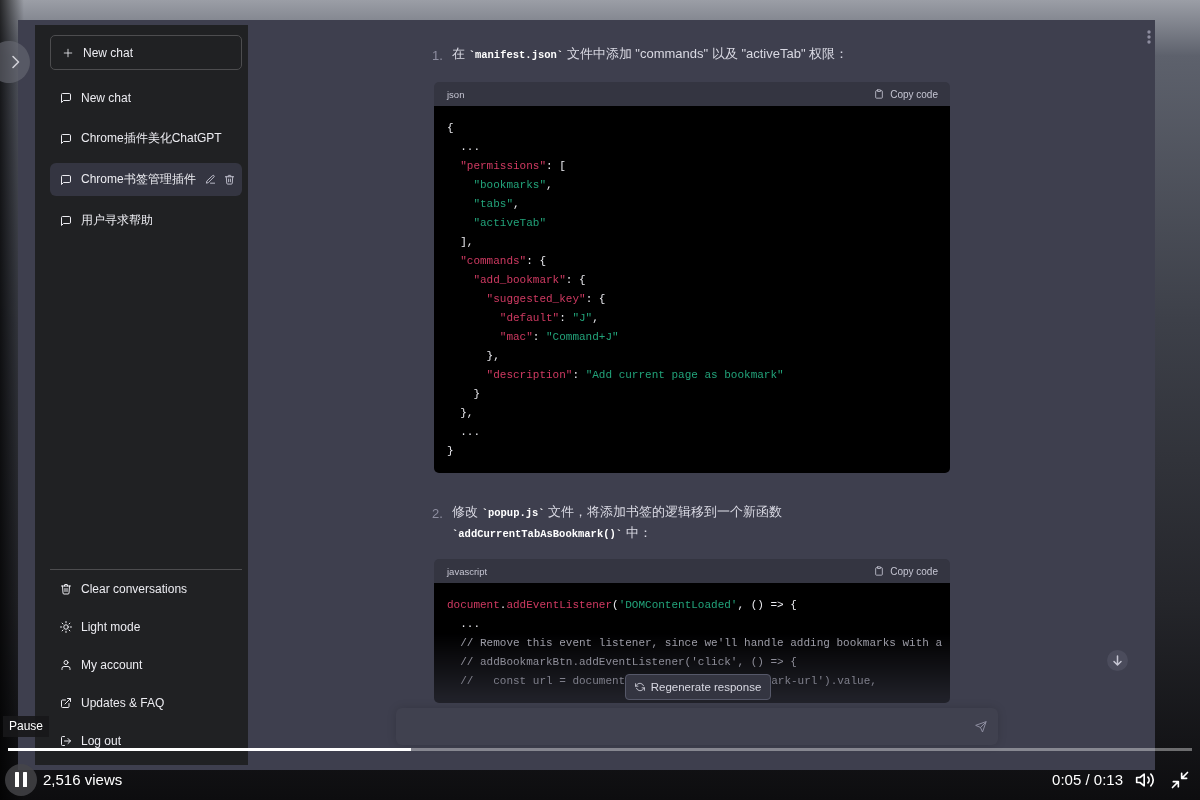 This screenshot has width=1200, height=800. What do you see at coordinates (503, 261) in the screenshot?
I see `code-line: "commands": {` at bounding box center [503, 261].